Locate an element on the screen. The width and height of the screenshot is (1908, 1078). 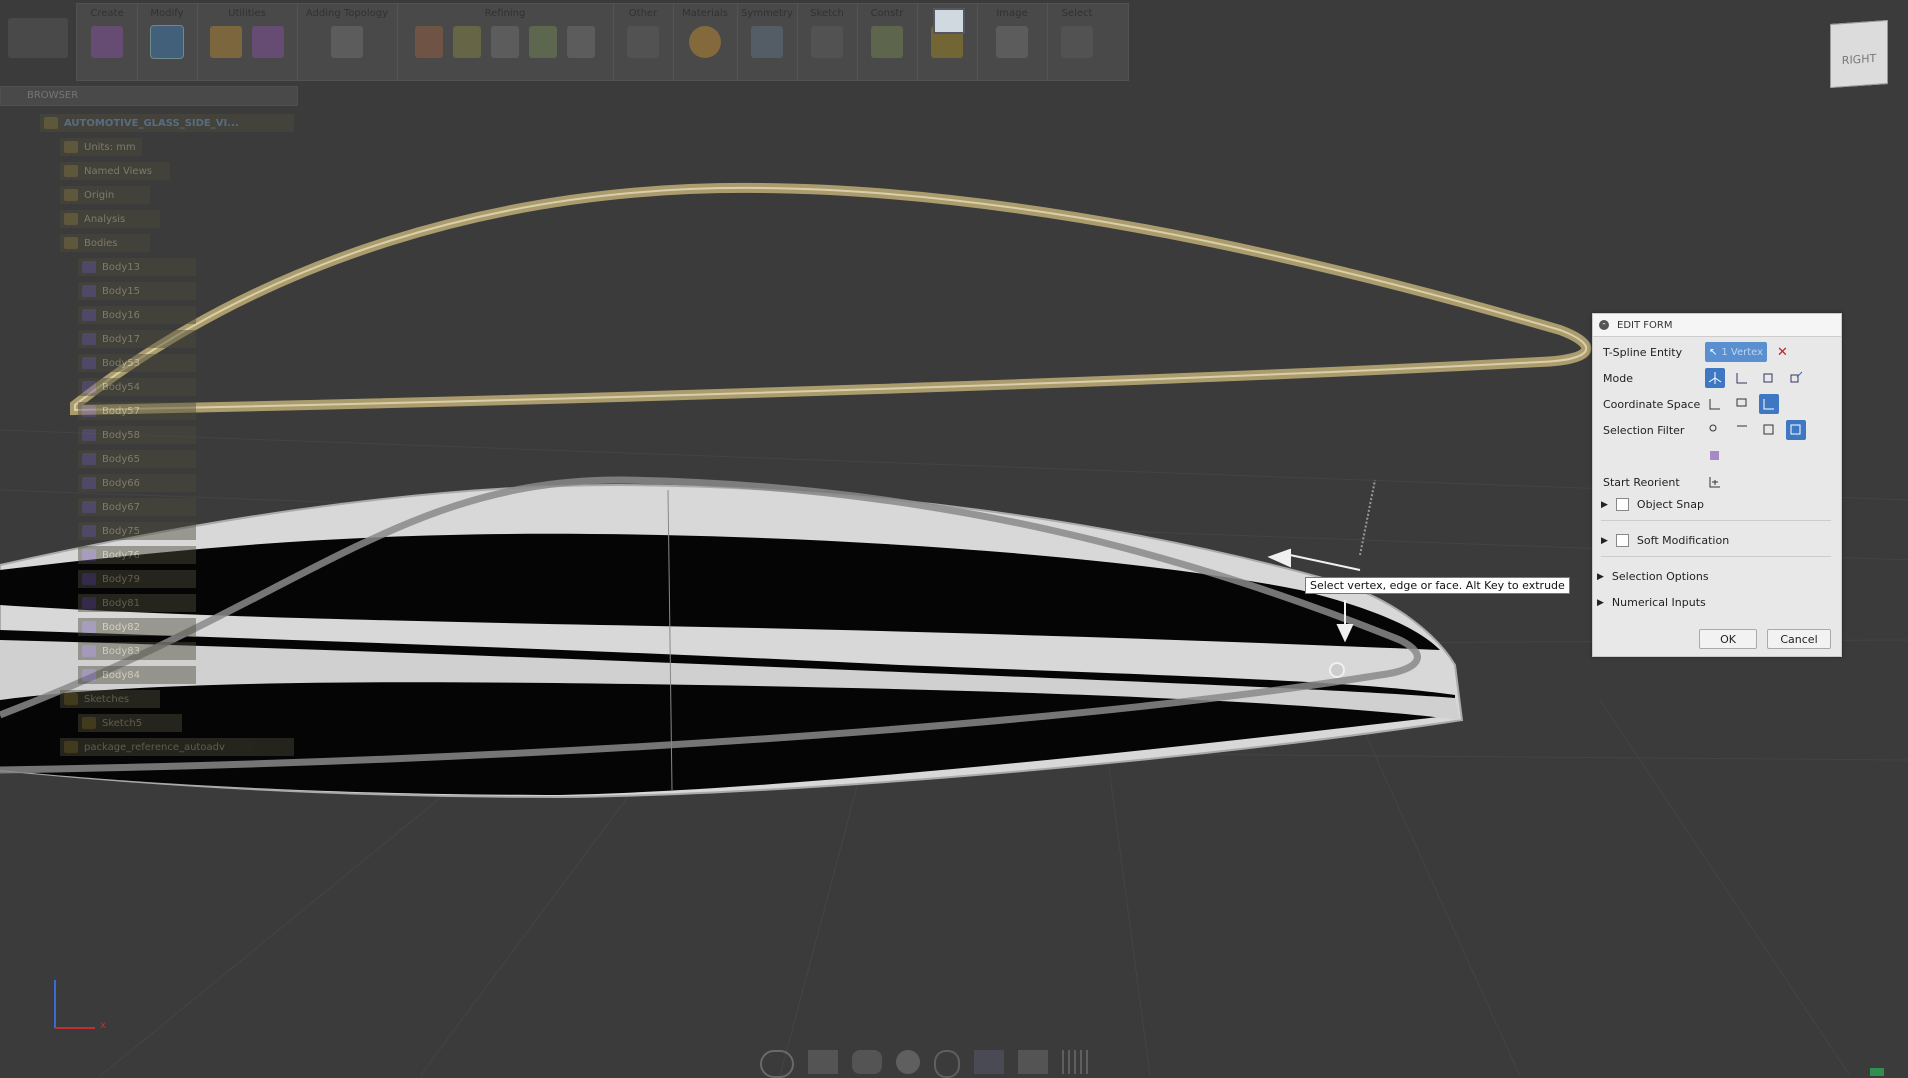
mode-scale-icon is located at coordinates (1796, 378).